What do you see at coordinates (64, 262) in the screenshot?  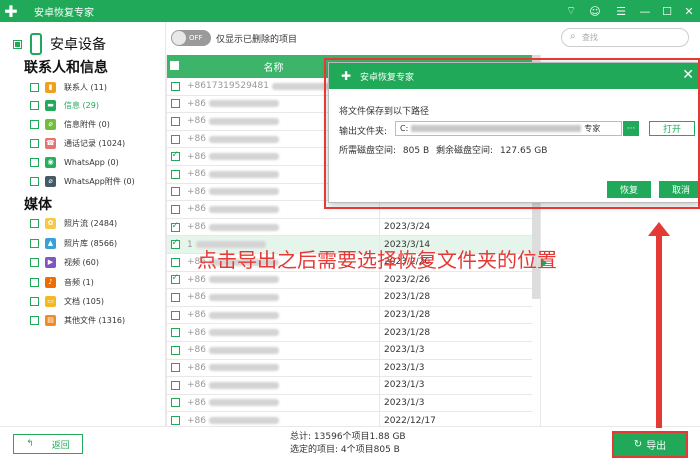 I see `sidebar-item-video: ▶ 视频 (60)` at bounding box center [64, 262].